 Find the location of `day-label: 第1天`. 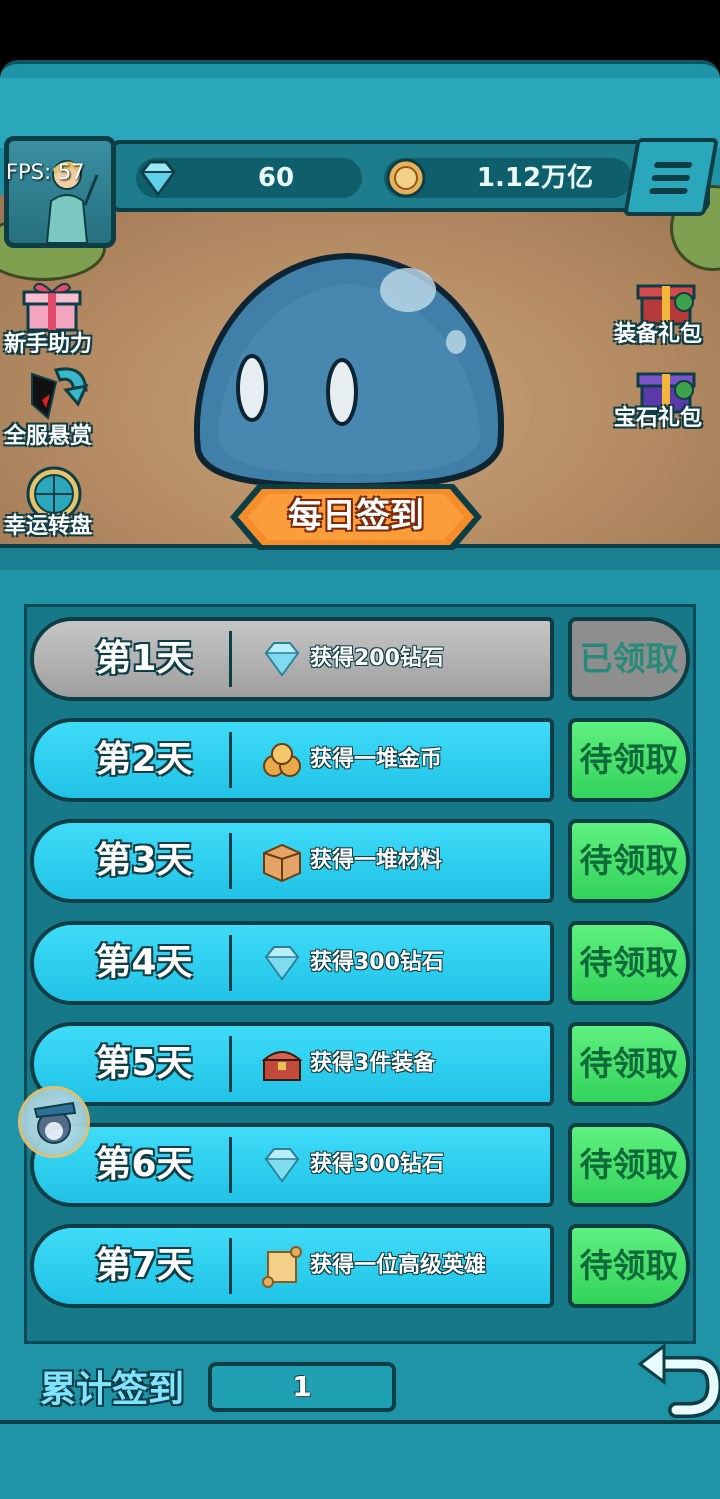

day-label: 第1天 is located at coordinates (144, 658).